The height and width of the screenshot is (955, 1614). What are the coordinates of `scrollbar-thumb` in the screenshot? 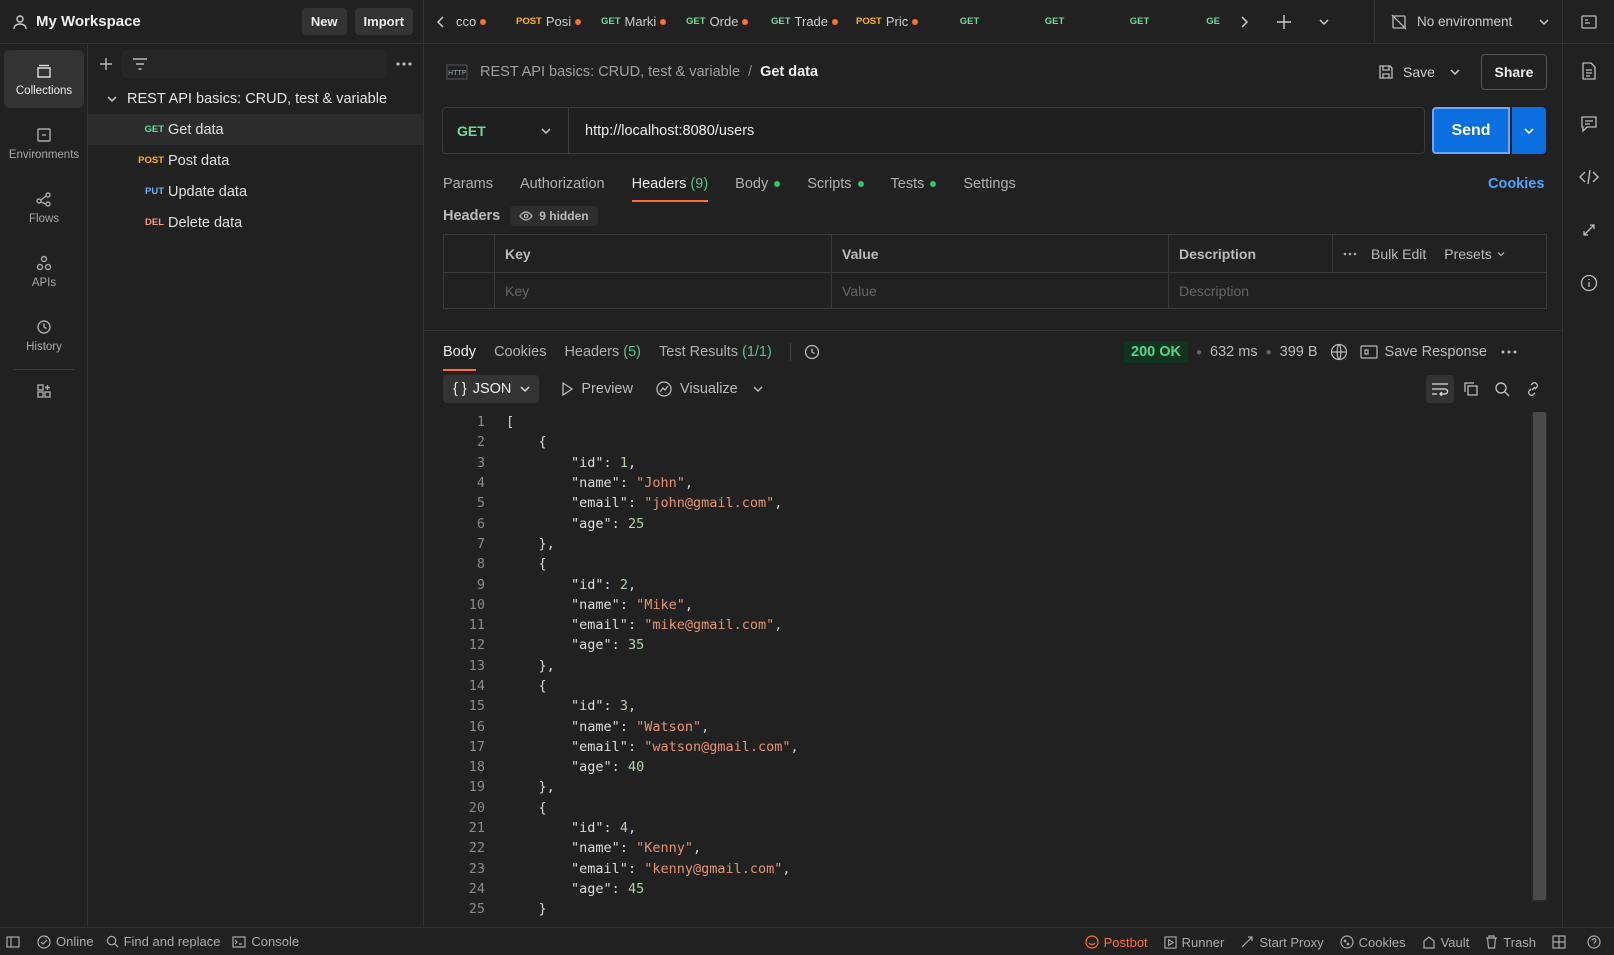 It's located at (1539, 656).